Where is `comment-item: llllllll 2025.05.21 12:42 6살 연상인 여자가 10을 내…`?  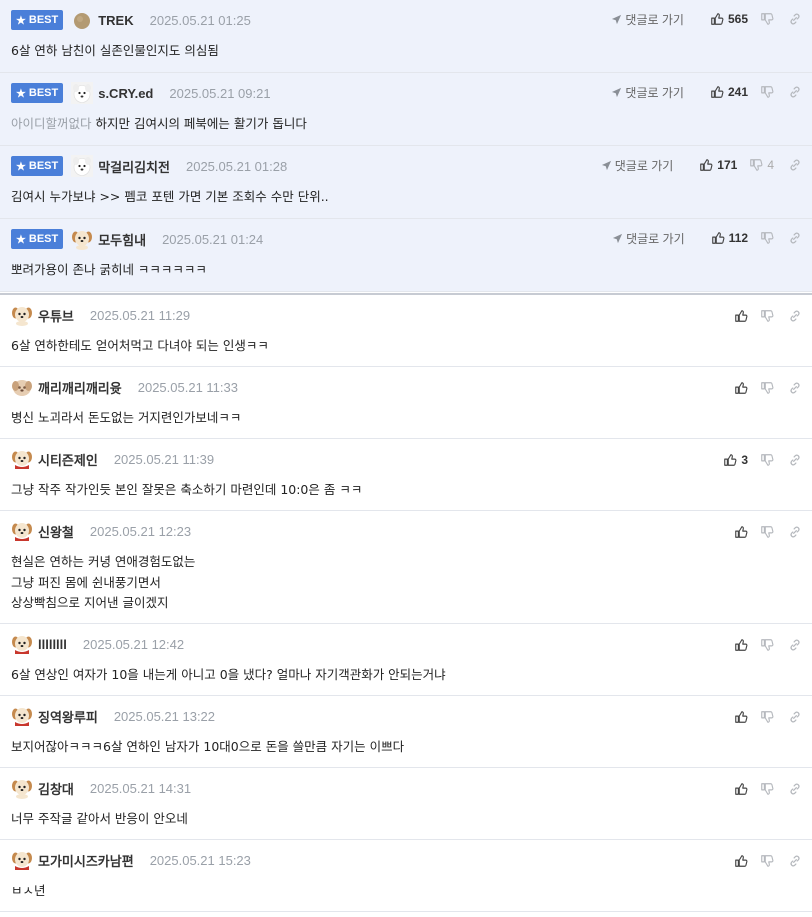
comment-item: llllllll 2025.05.21 12:42 6살 연상인 여자가 10을 내… is located at coordinates (406, 660).